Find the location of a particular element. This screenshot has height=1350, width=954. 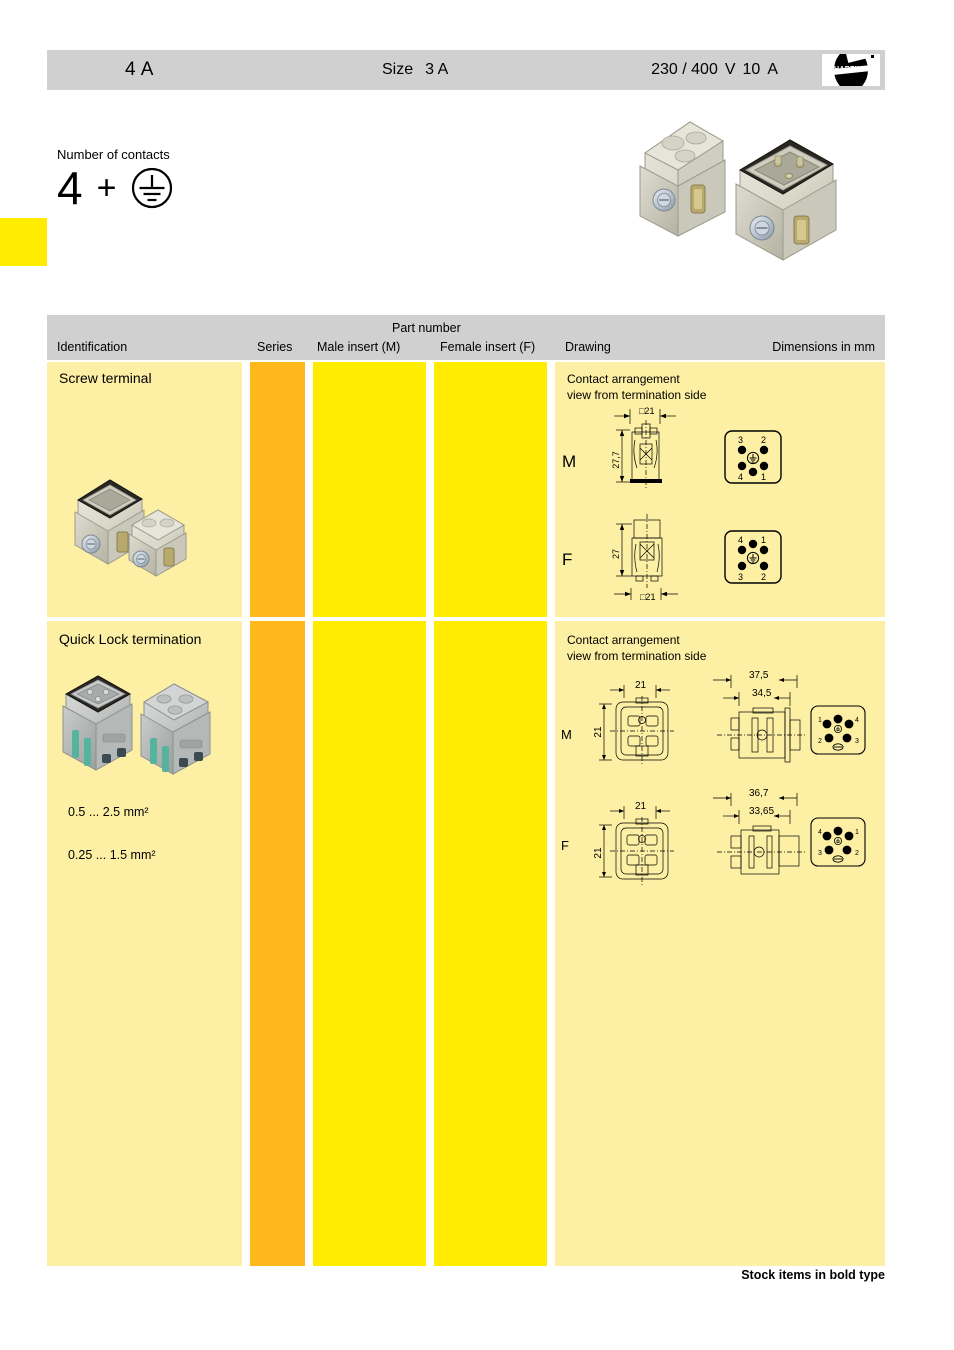

row1-m-pin-1: 1 is located at coordinates (763, 477).